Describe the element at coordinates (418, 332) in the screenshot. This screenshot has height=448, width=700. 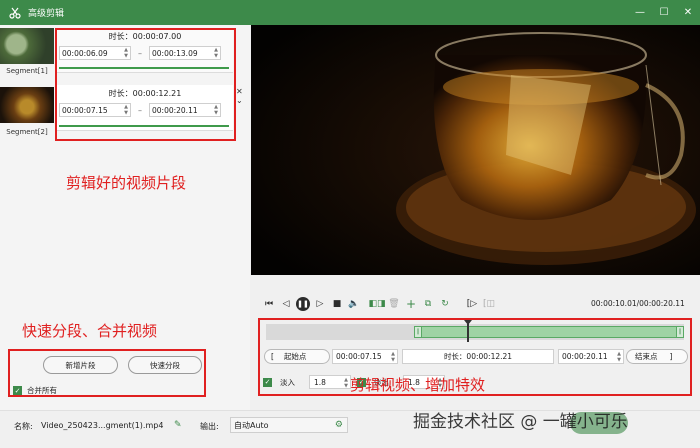
I see `timeline-start-handle: ║` at that location.